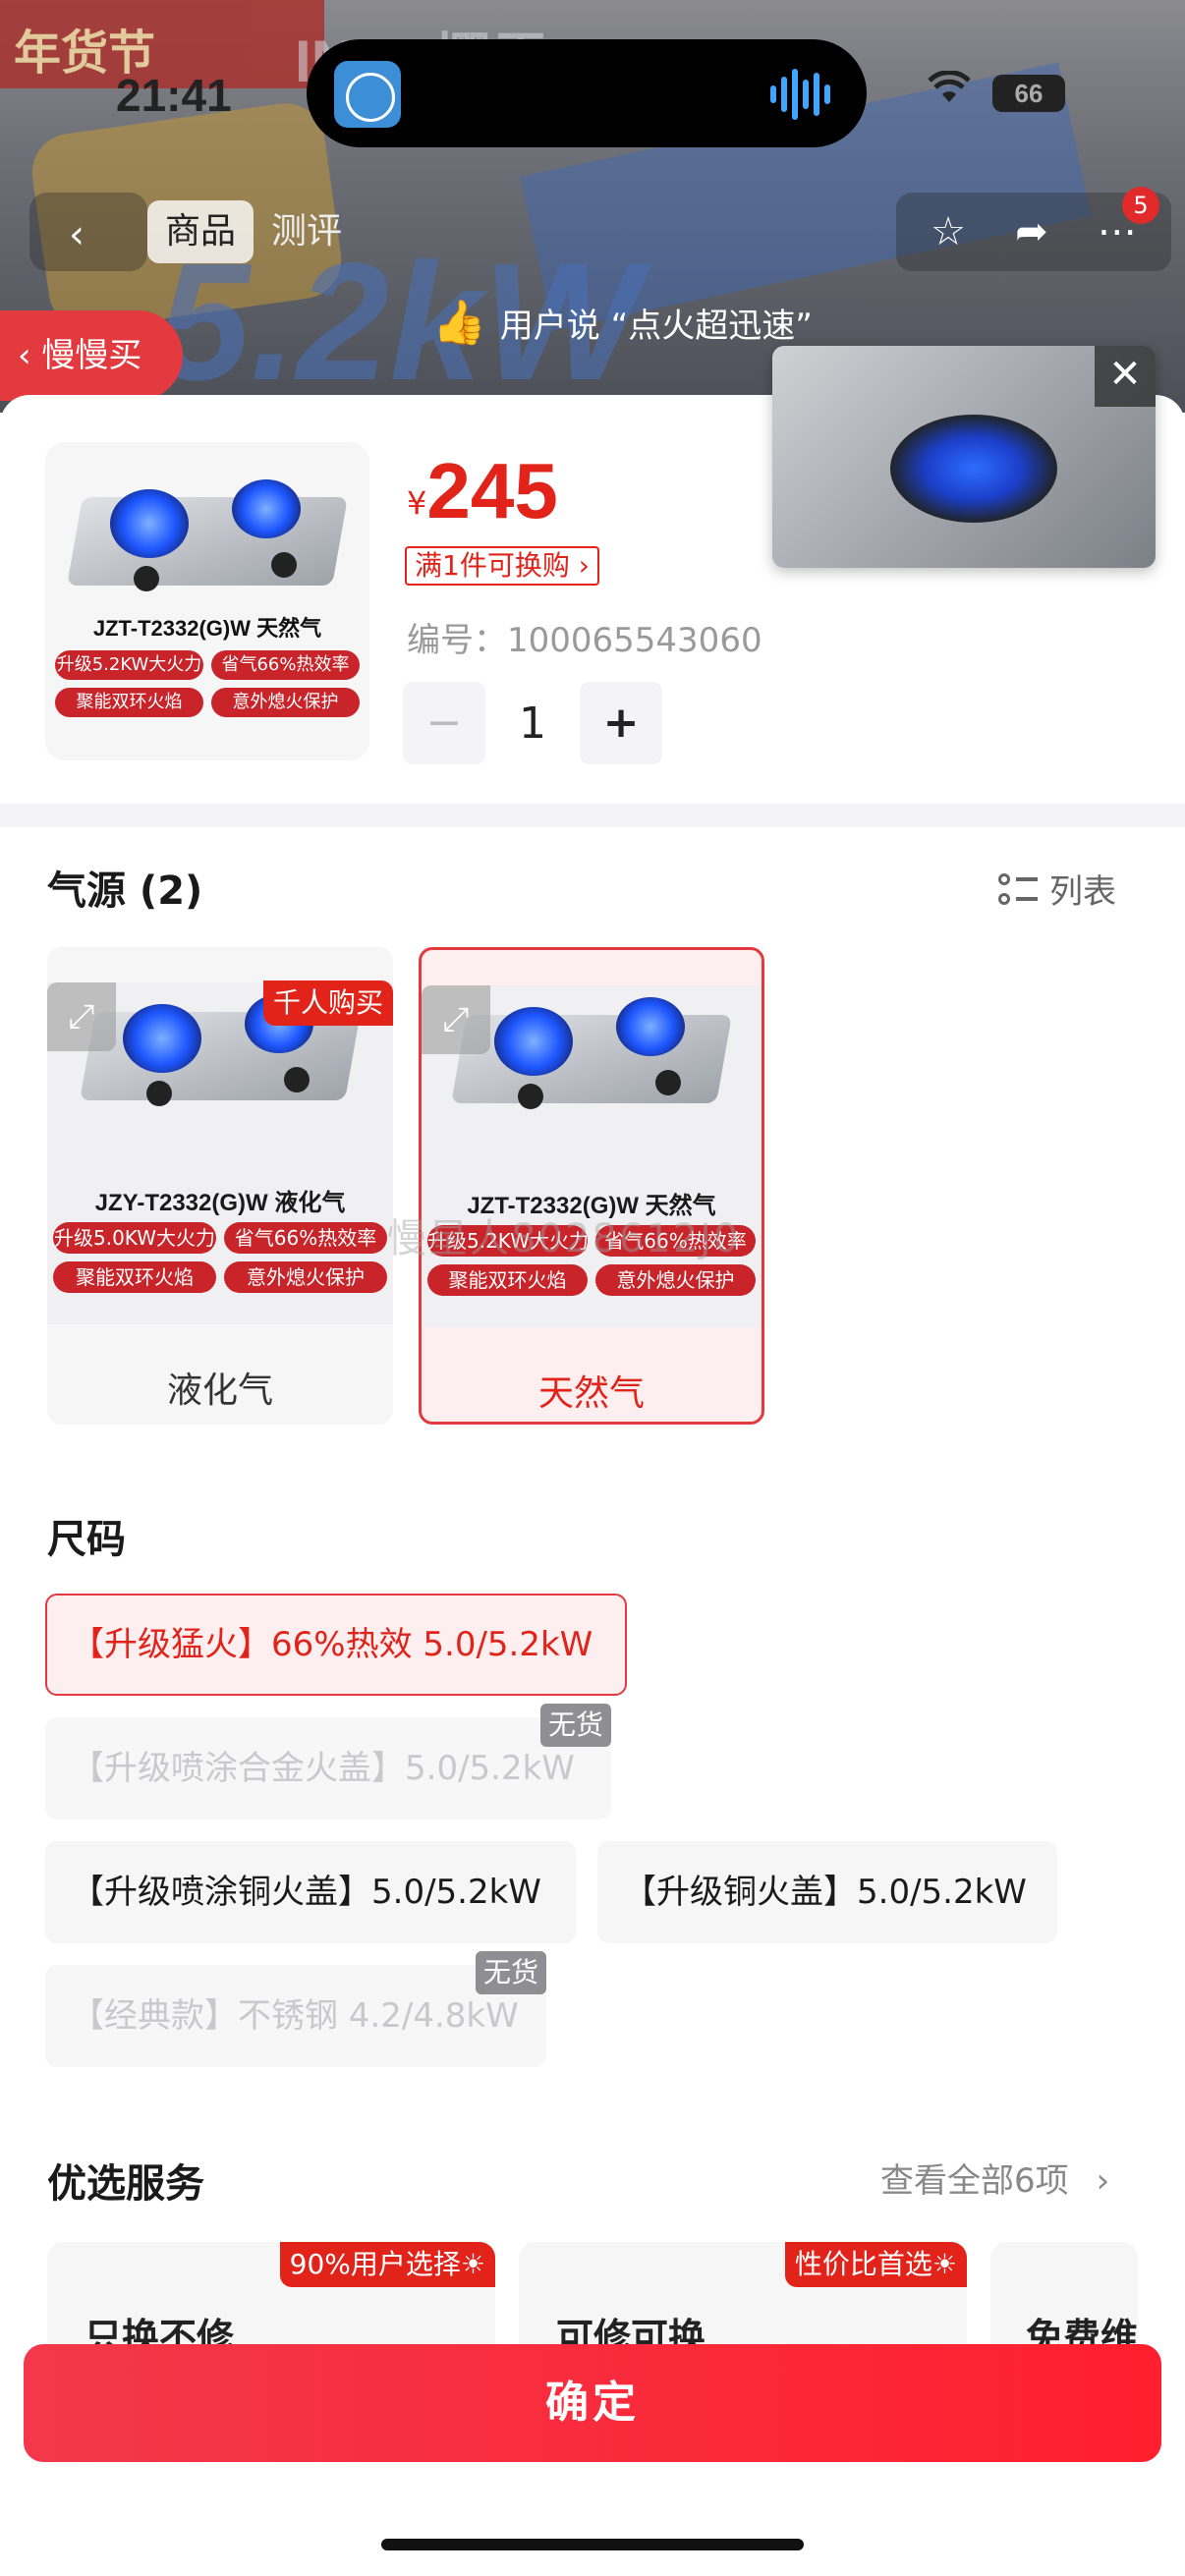 Image resolution: width=1185 pixels, height=2576 pixels. I want to click on wifi-icon, so click(950, 86).